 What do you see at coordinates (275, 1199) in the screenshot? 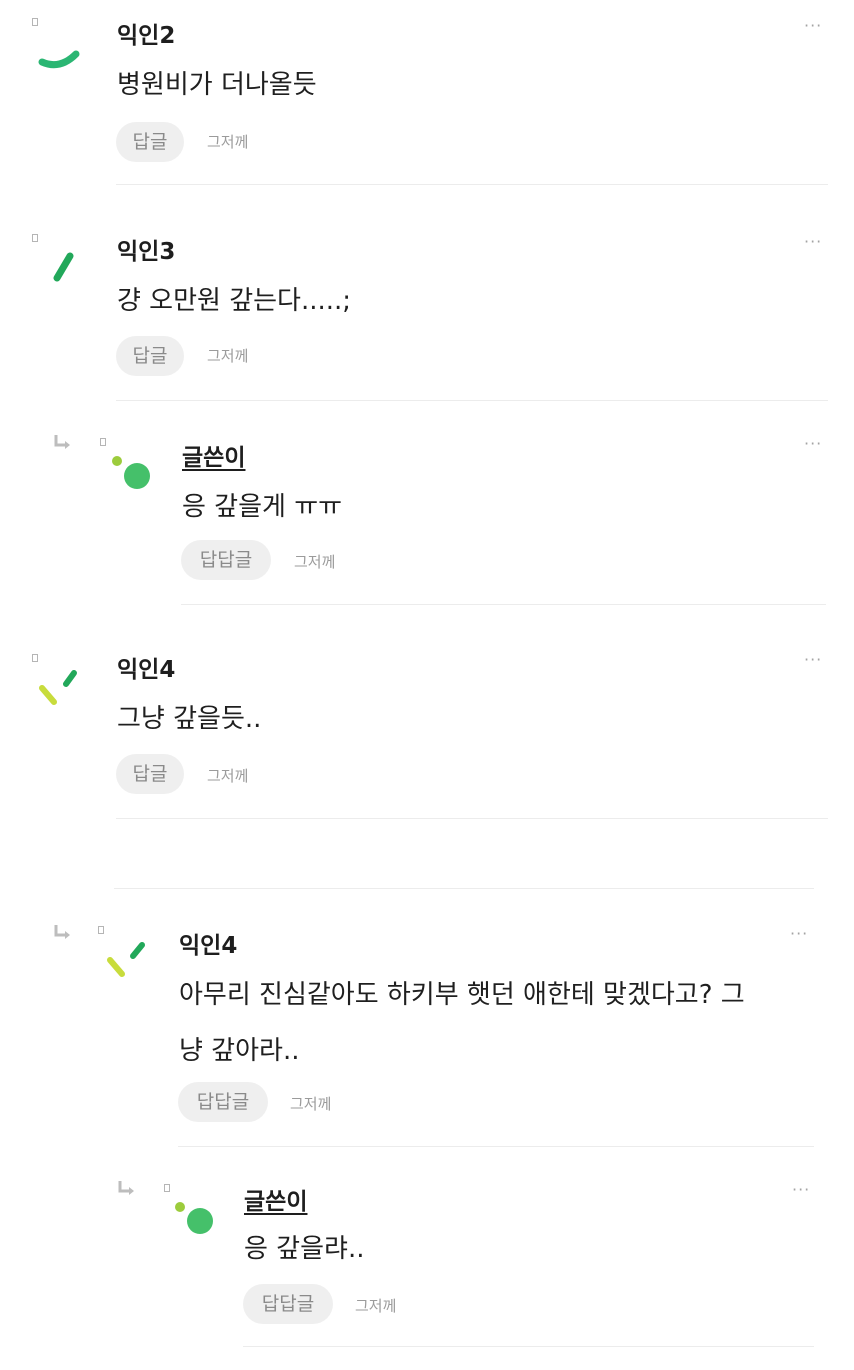
I see `comment-author: 글쓴이` at bounding box center [275, 1199].